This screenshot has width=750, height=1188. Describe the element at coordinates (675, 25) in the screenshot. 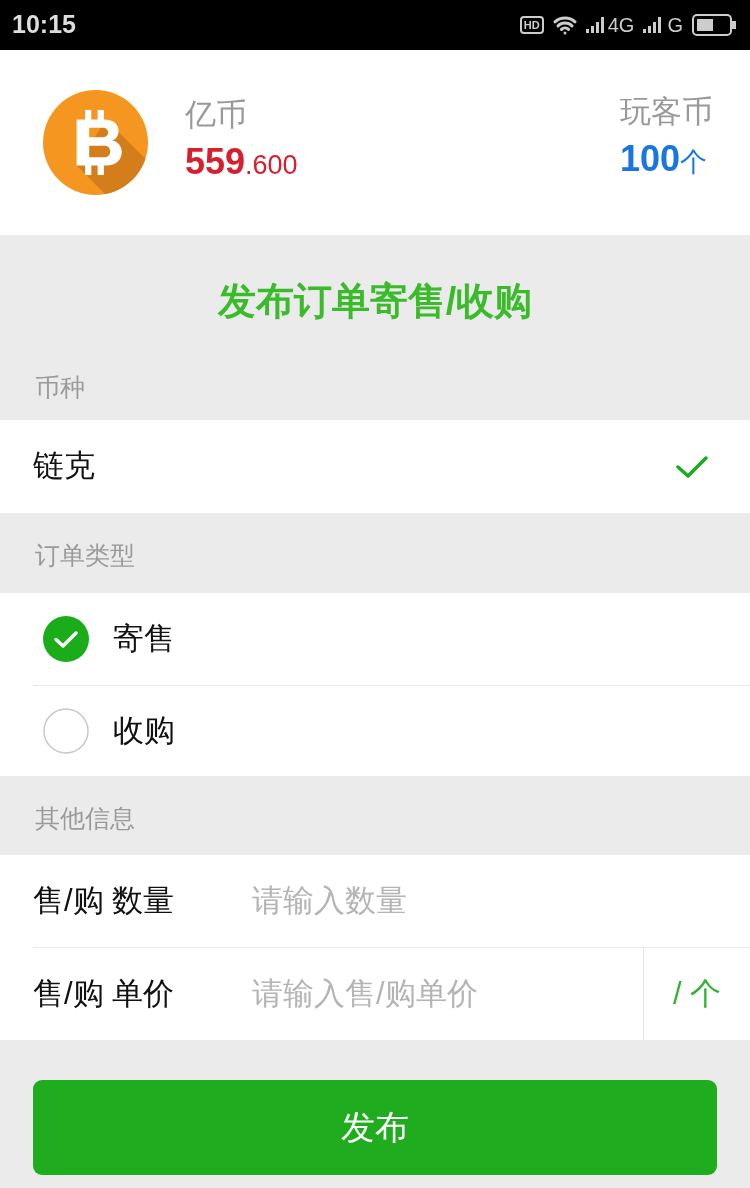

I see `network-type: G` at that location.